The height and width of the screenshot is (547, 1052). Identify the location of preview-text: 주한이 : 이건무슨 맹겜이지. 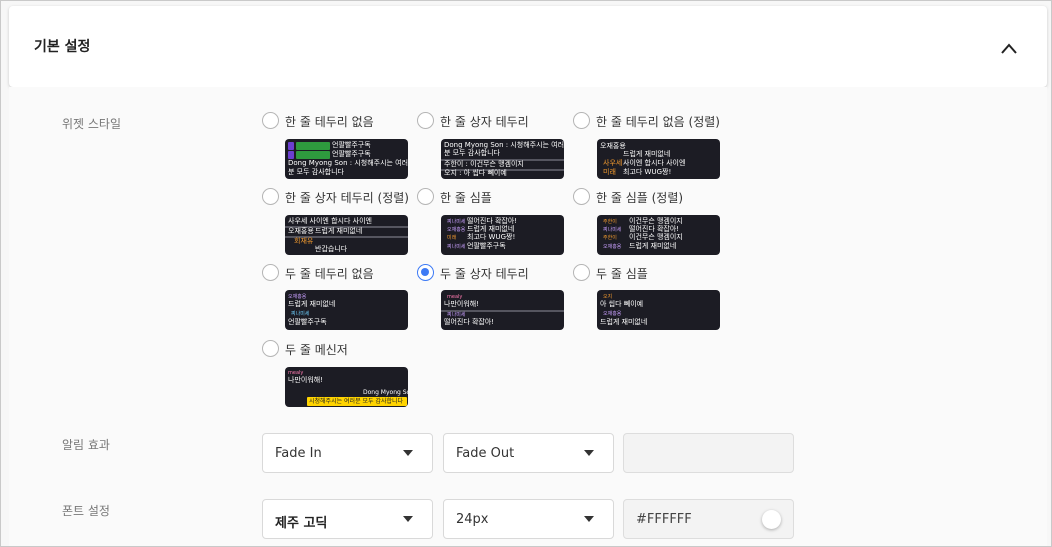
(484, 164).